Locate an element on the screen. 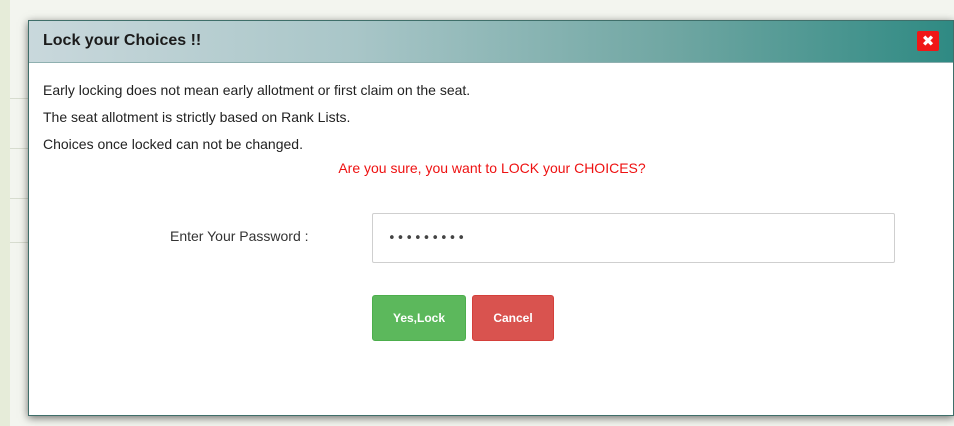  cancel-button: Cancel is located at coordinates (513, 318).